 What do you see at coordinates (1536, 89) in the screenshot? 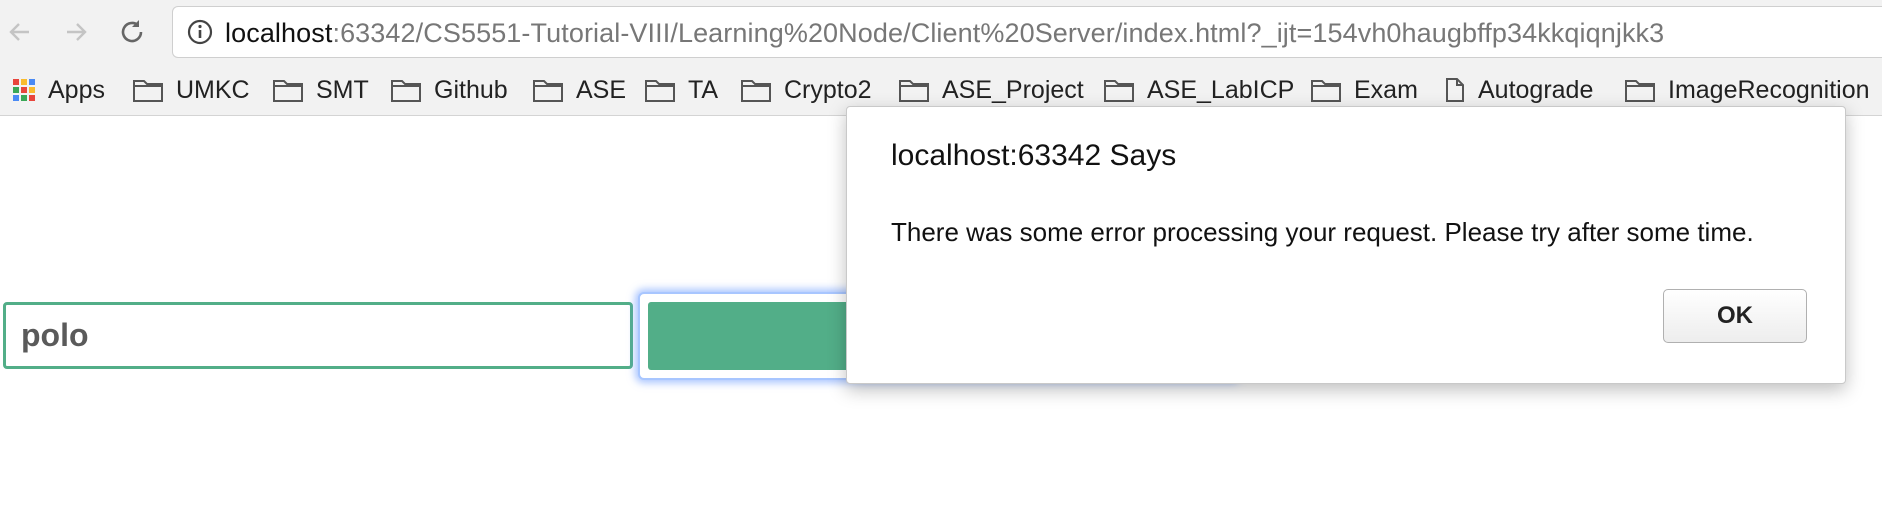
I see `bookmark-label: Autograde` at bounding box center [1536, 89].